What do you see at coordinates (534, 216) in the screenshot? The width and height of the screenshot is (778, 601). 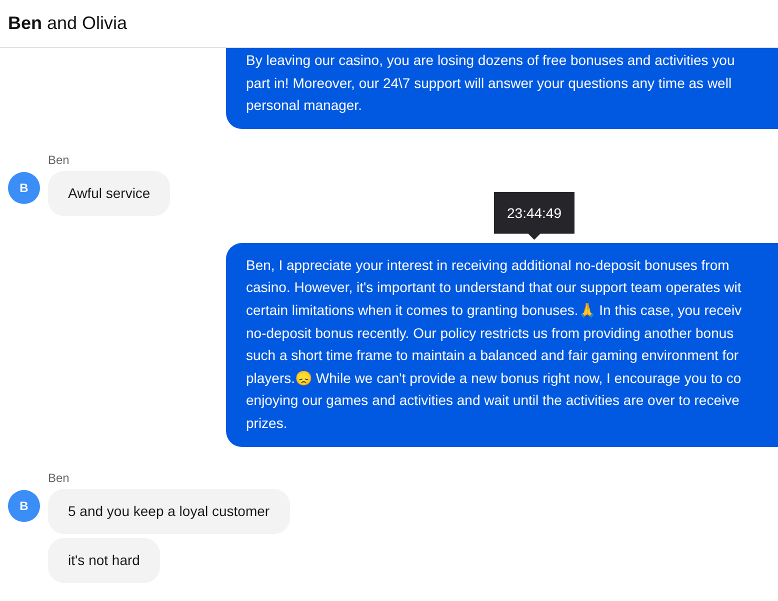 I see `timestamp-tooltip: 23:44:49` at bounding box center [534, 216].